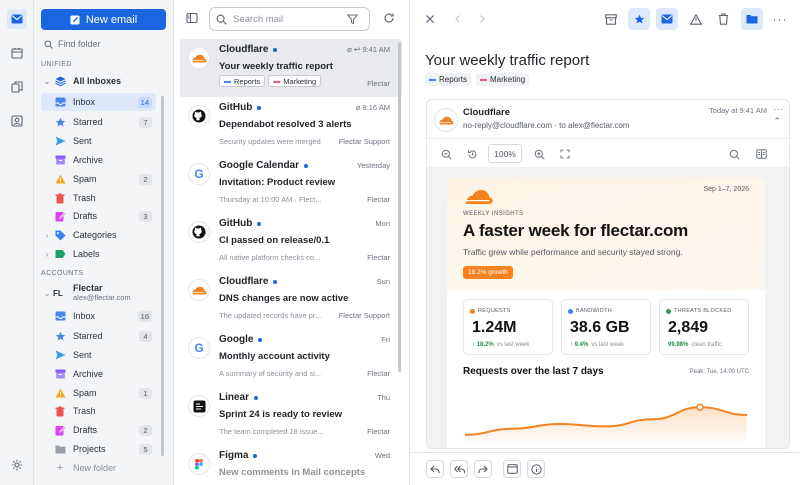 The height and width of the screenshot is (485, 800). Describe the element at coordinates (75, 19) in the screenshot. I see `compose-icon` at that location.